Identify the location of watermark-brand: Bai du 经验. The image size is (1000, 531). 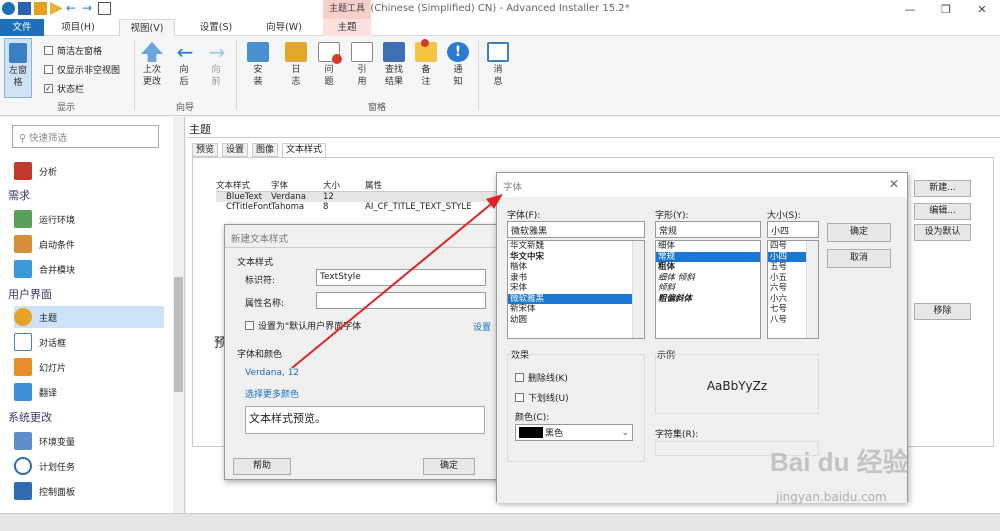
(839, 462).